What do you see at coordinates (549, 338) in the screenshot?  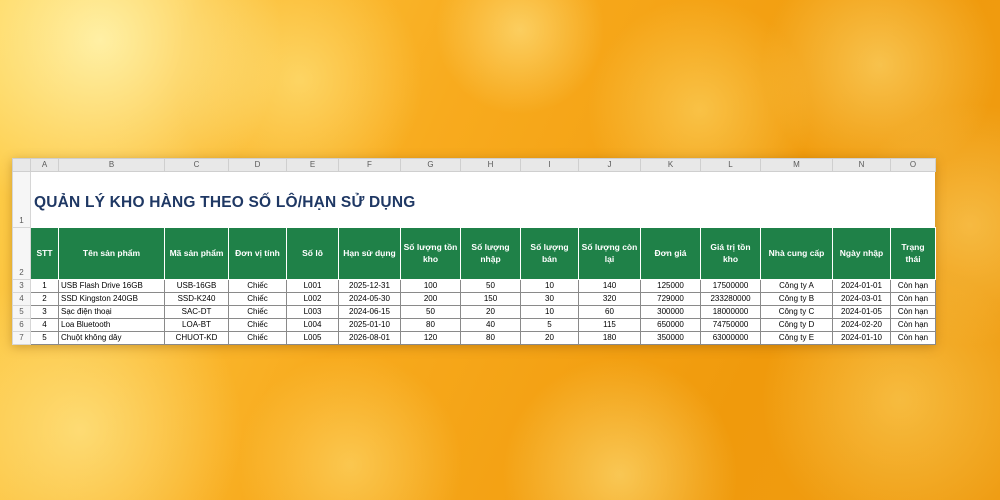 I see `cell-I7: 20` at bounding box center [549, 338].